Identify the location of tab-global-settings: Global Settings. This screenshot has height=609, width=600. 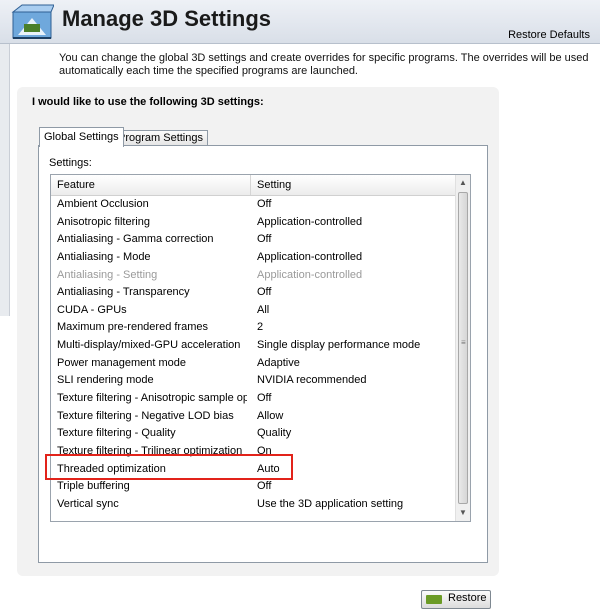
(81, 137).